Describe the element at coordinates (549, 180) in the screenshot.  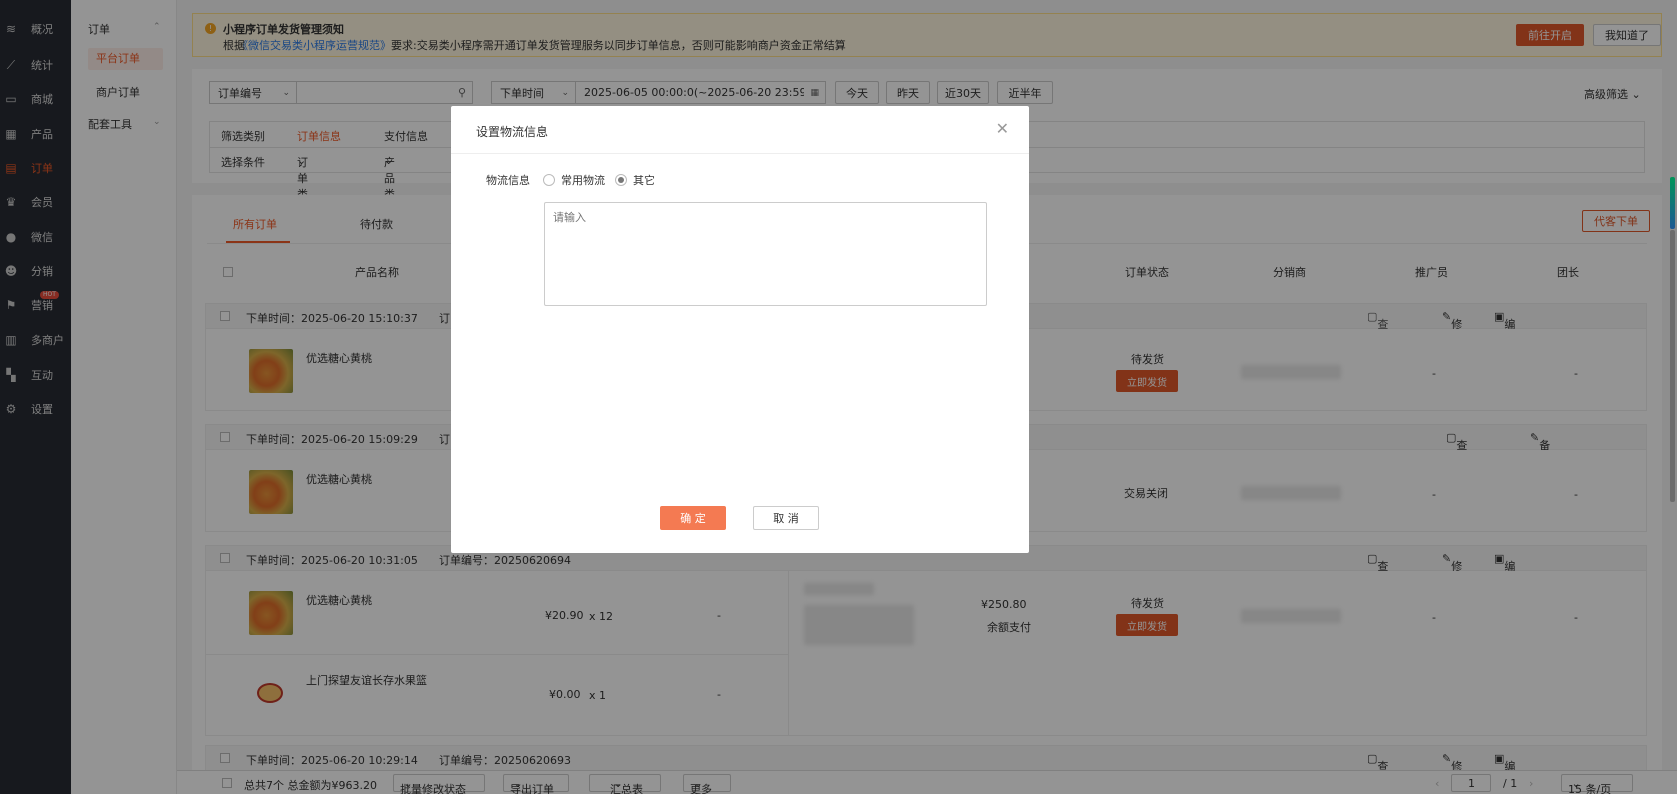
I see `radio-common-logistics` at that location.